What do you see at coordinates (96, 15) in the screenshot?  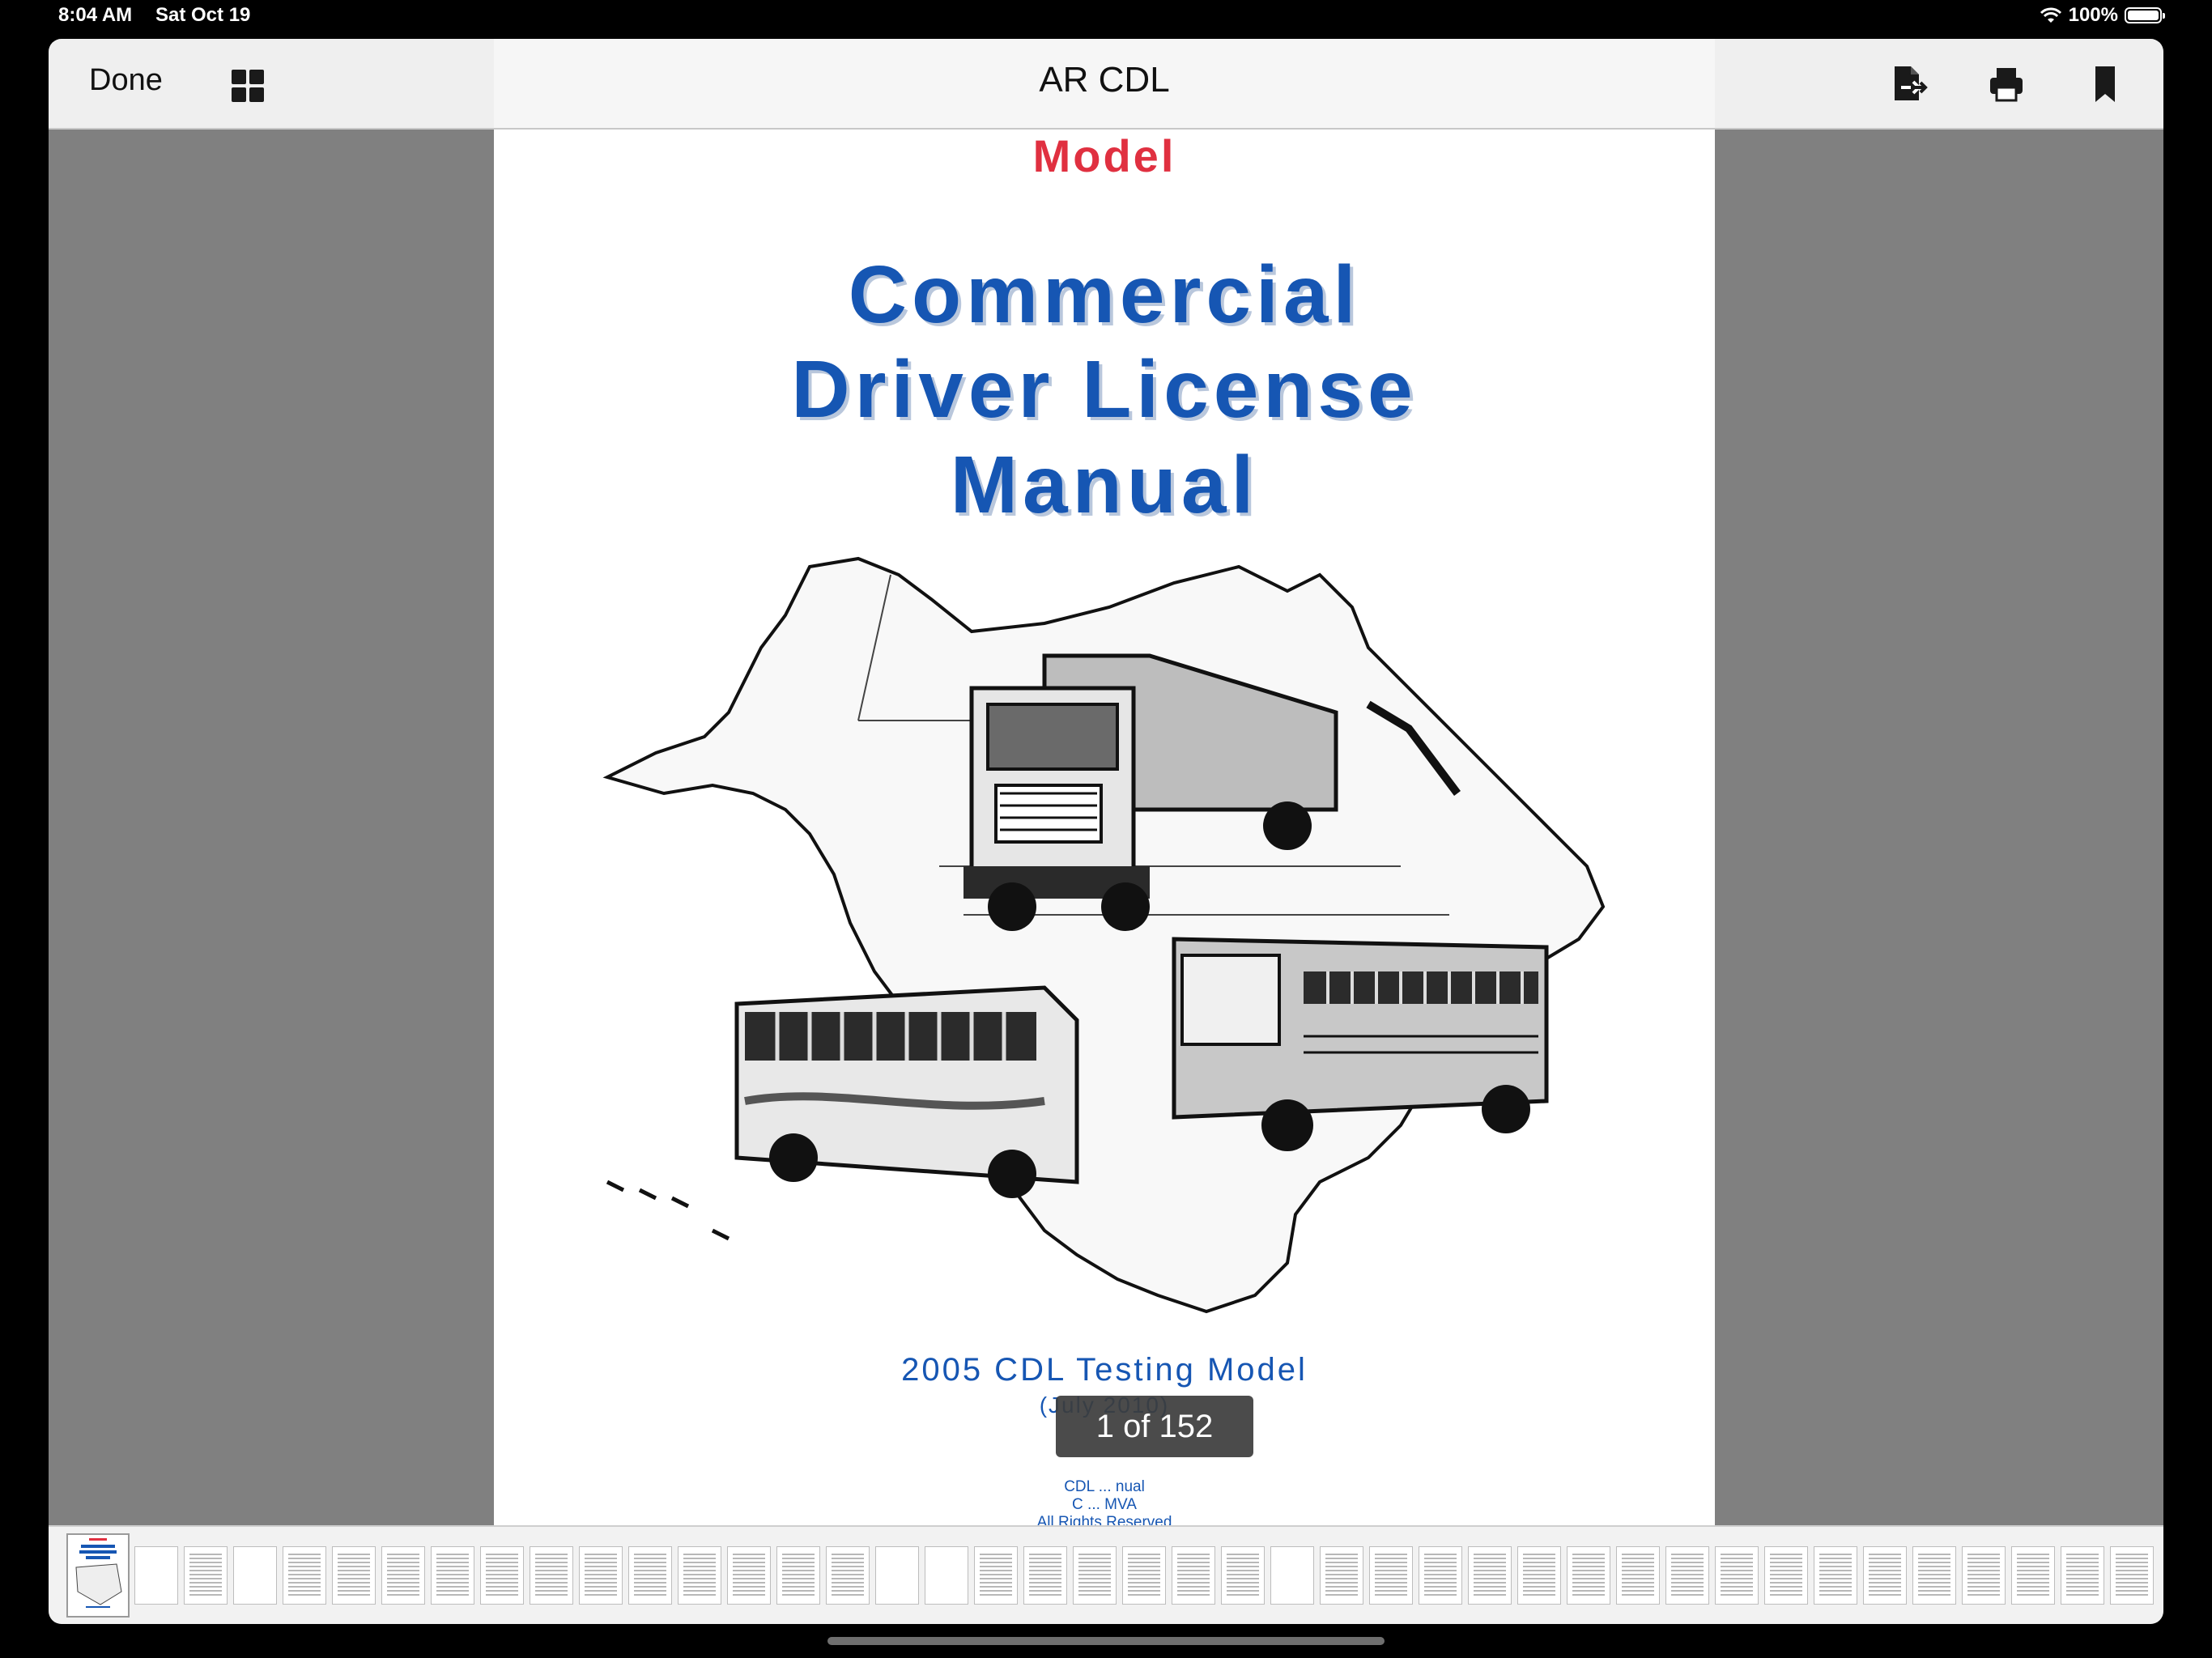 I see `status-time: 8:04 AM` at bounding box center [96, 15].